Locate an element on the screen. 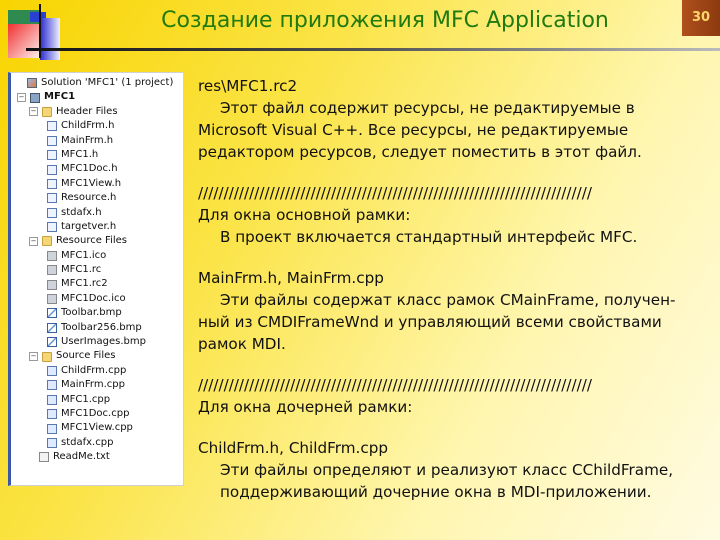 Image resolution: width=720 pixels, height=540 pixels. tree-item: − Resource Files is located at coordinates (97, 241).